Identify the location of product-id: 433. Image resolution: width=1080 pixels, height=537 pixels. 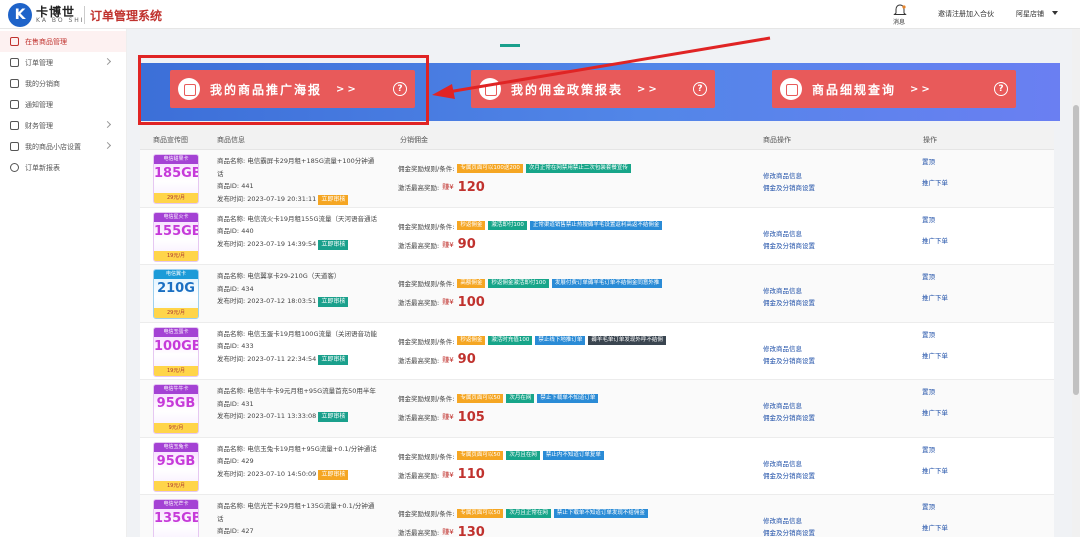
(247, 346).